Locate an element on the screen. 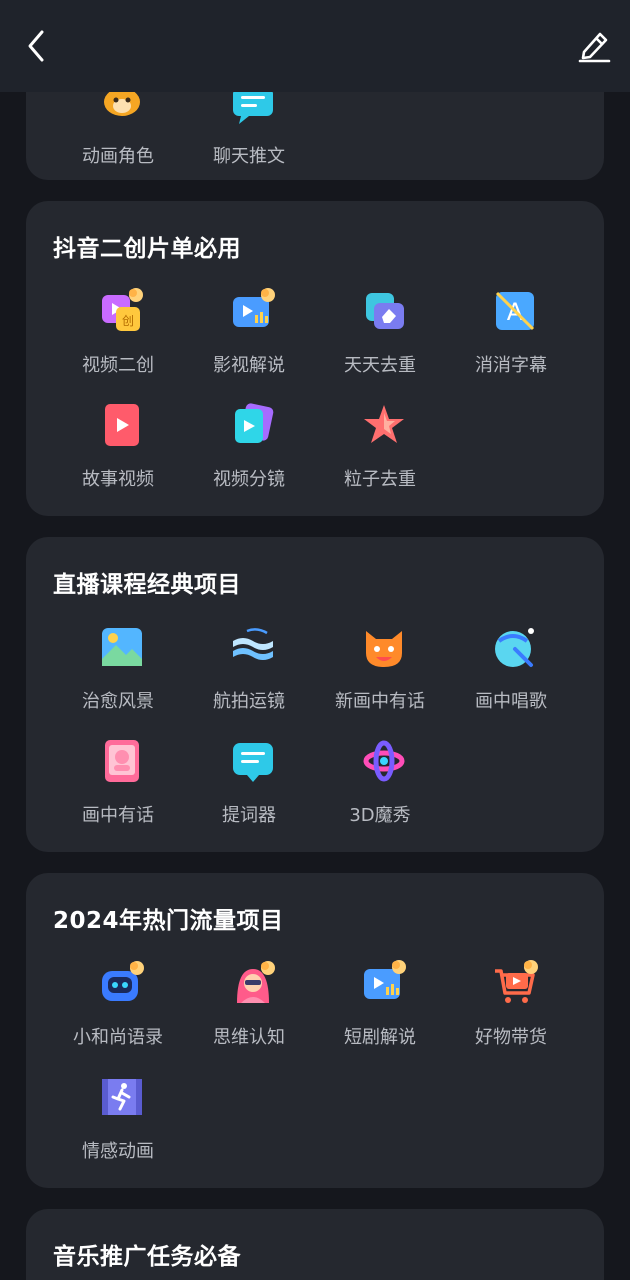 The image size is (630, 1280). project-label: 小和尚语录 is located at coordinates (118, 1037).